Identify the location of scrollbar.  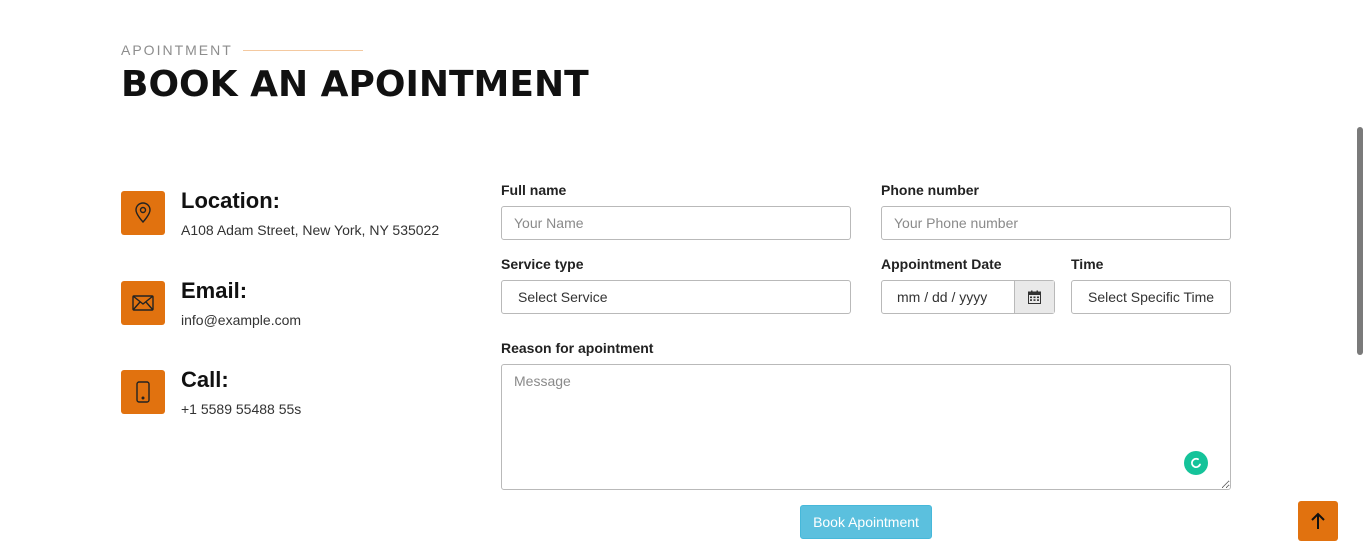
(1360, 277).